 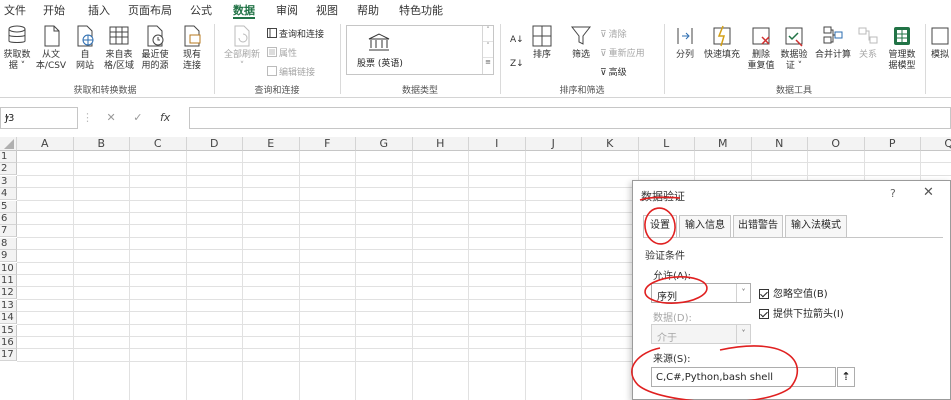 What do you see at coordinates (8, 231) in the screenshot?
I see `row-header-7: 7` at bounding box center [8, 231].